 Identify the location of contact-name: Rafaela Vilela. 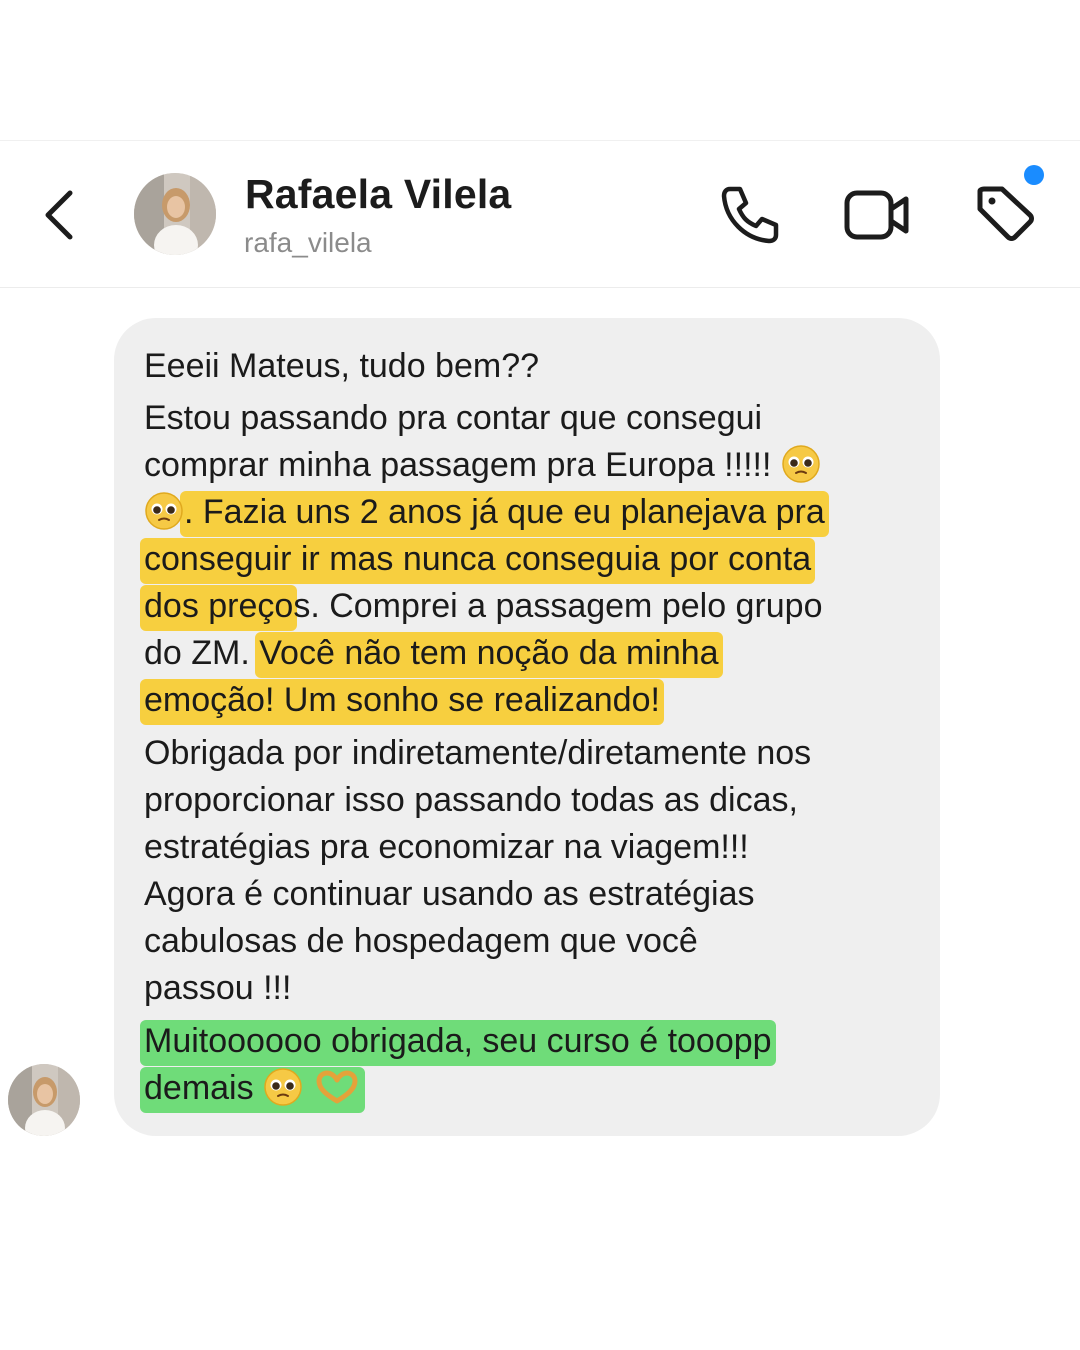
(378, 194).